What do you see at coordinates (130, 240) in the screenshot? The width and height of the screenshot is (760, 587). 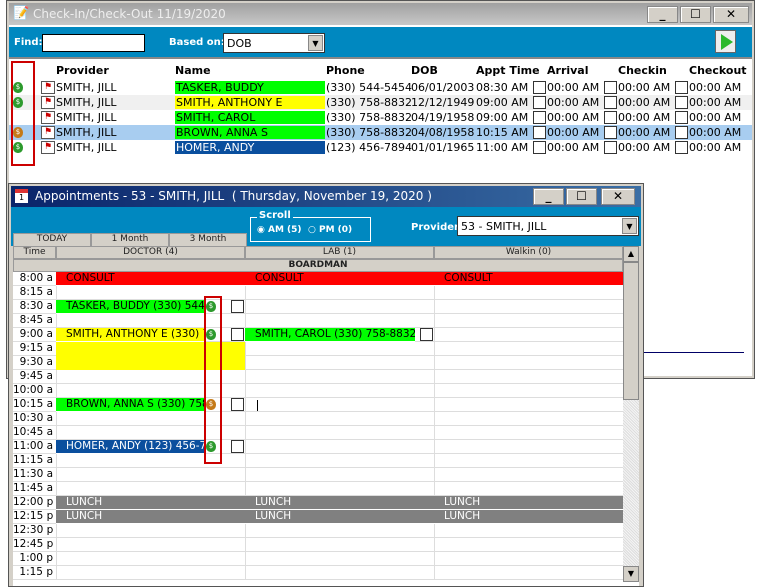 I see `tab-1-month: 1 Month` at bounding box center [130, 240].